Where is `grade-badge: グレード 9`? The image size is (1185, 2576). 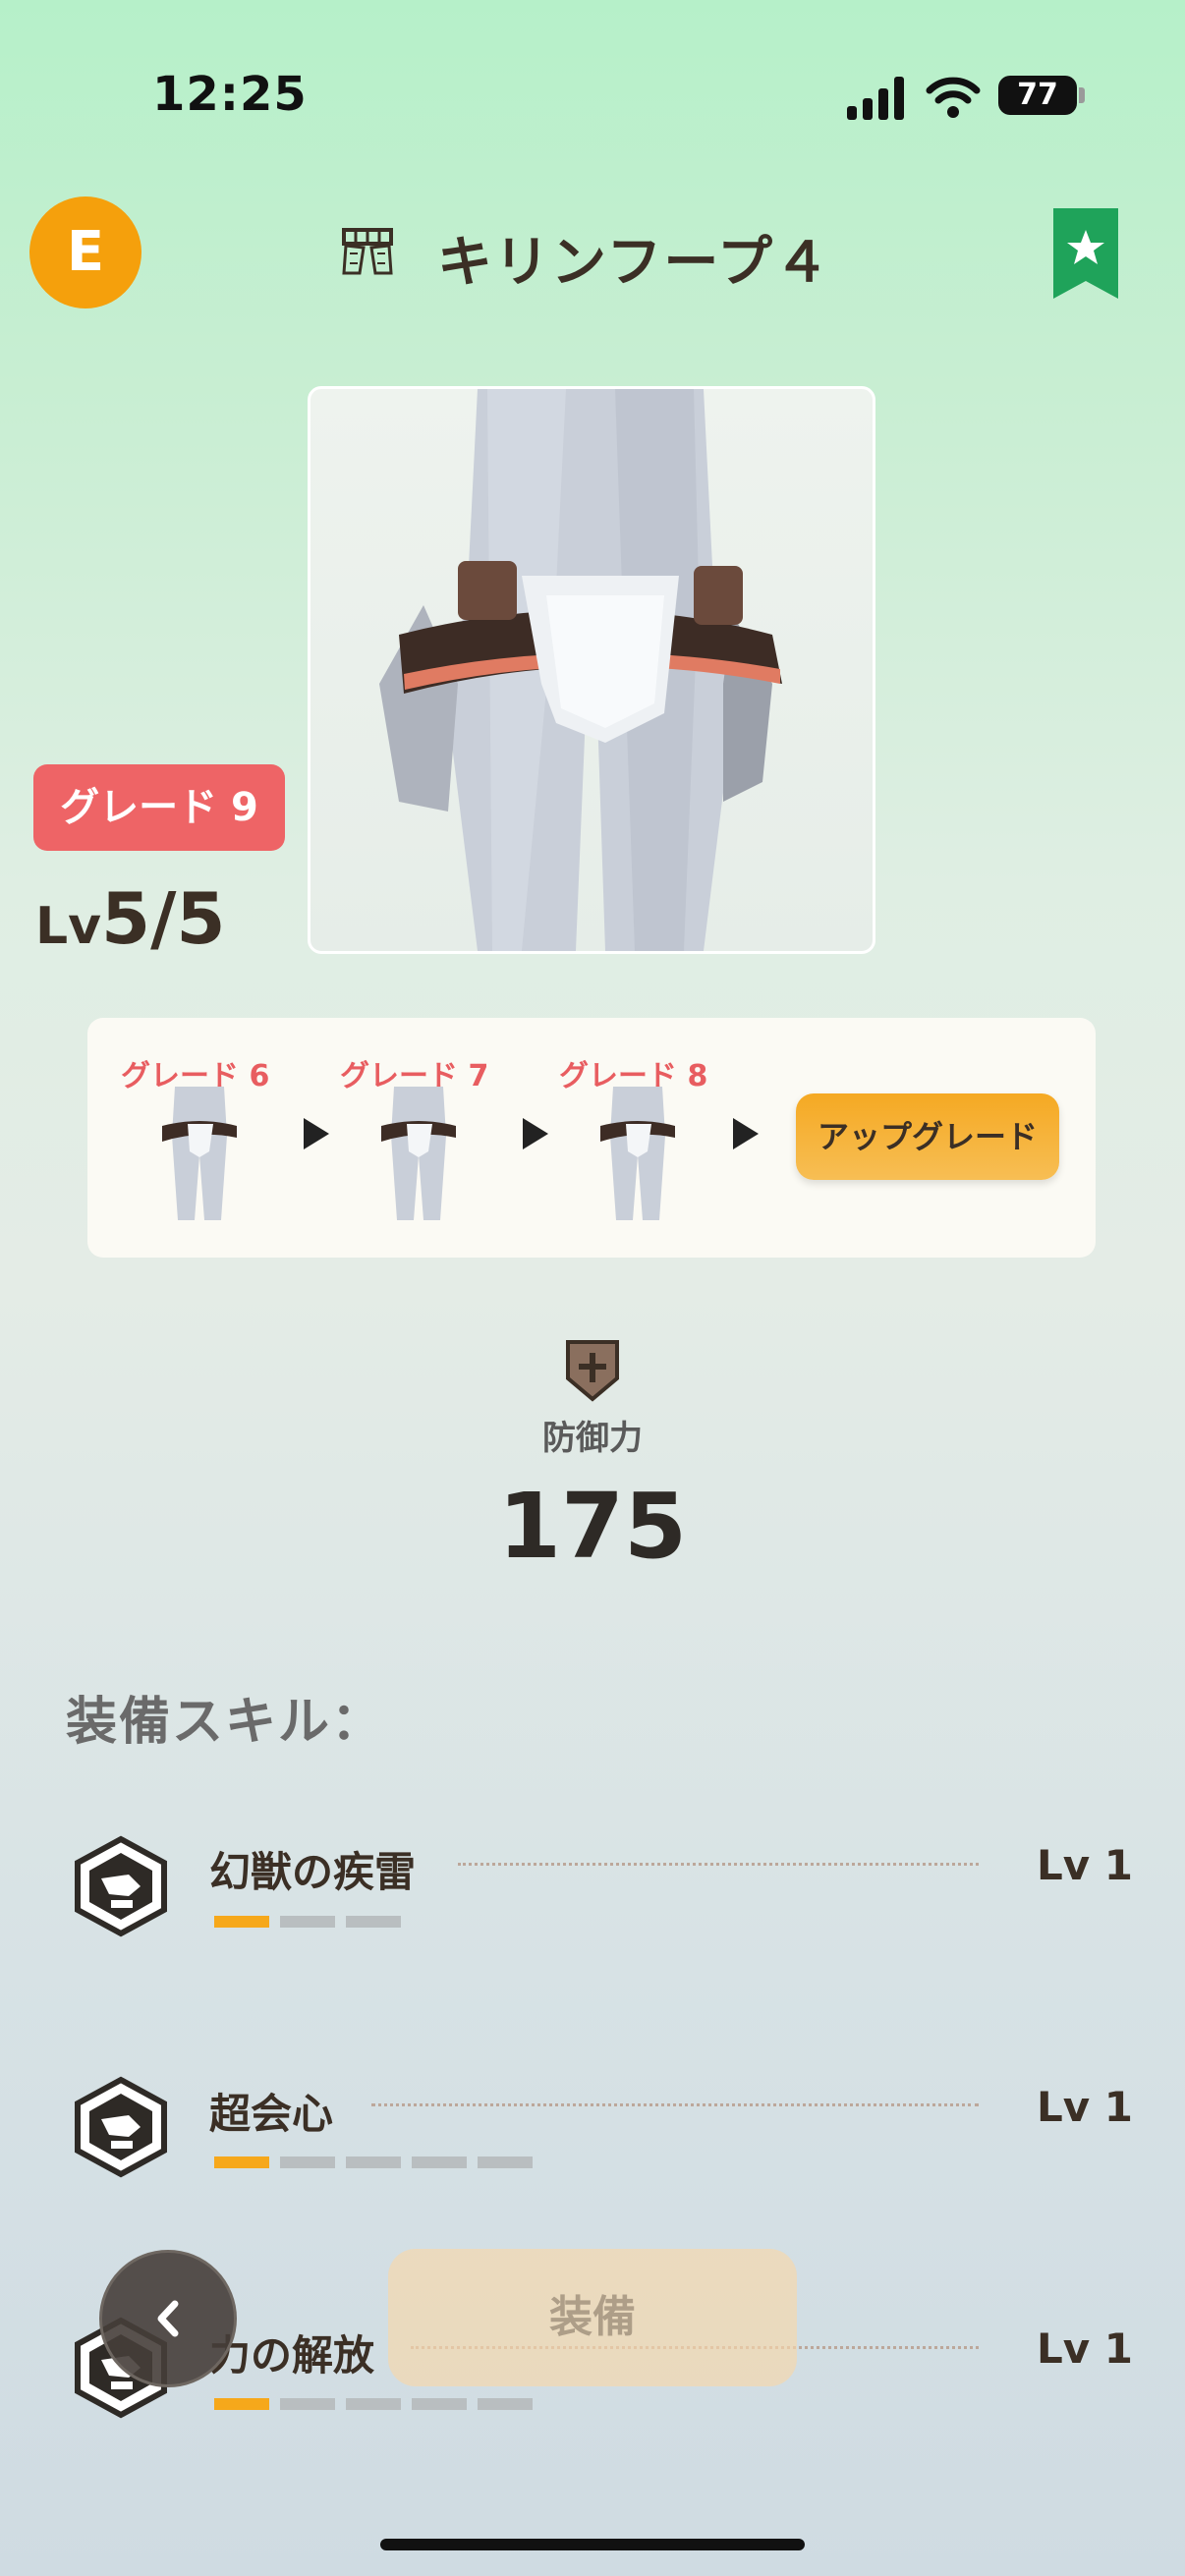 grade-badge: グレード 9 is located at coordinates (159, 807).